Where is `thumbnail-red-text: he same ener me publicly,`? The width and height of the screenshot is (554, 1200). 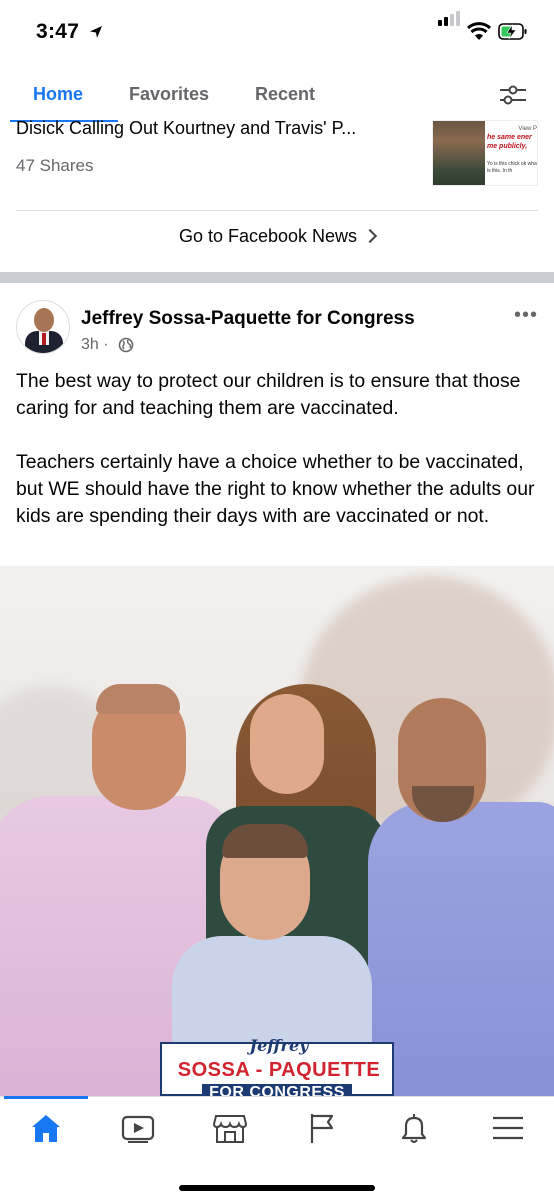
thumbnail-red-text: he same ener me publicly, is located at coordinates (509, 142).